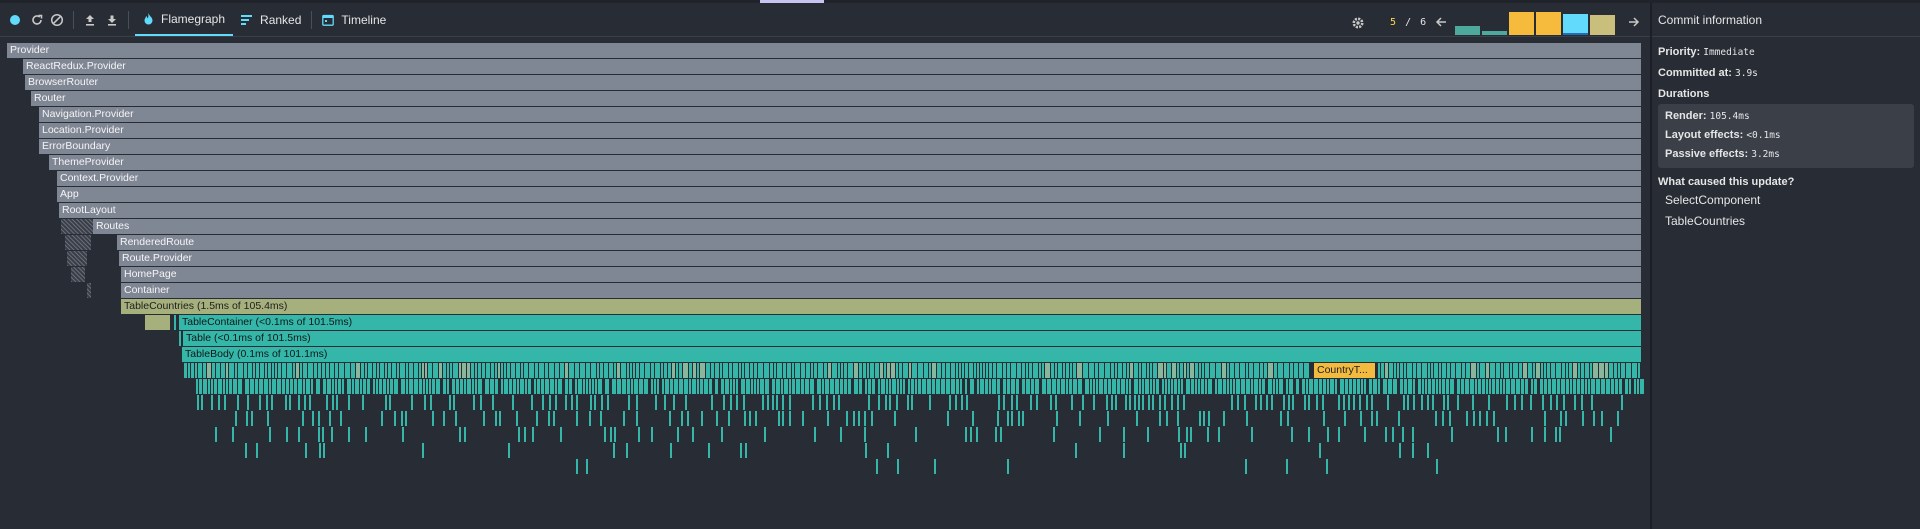  Describe the element at coordinates (1634, 22) in the screenshot. I see `arrow-right-icon` at that location.